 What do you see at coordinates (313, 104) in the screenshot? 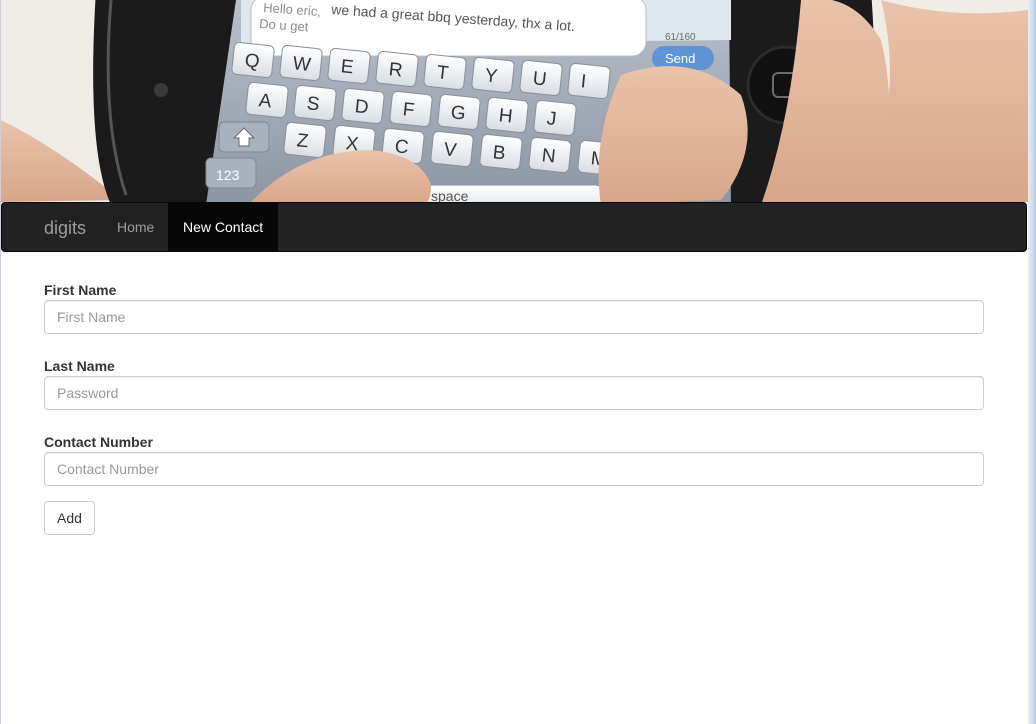
I see `phone-key-label: S` at bounding box center [313, 104].